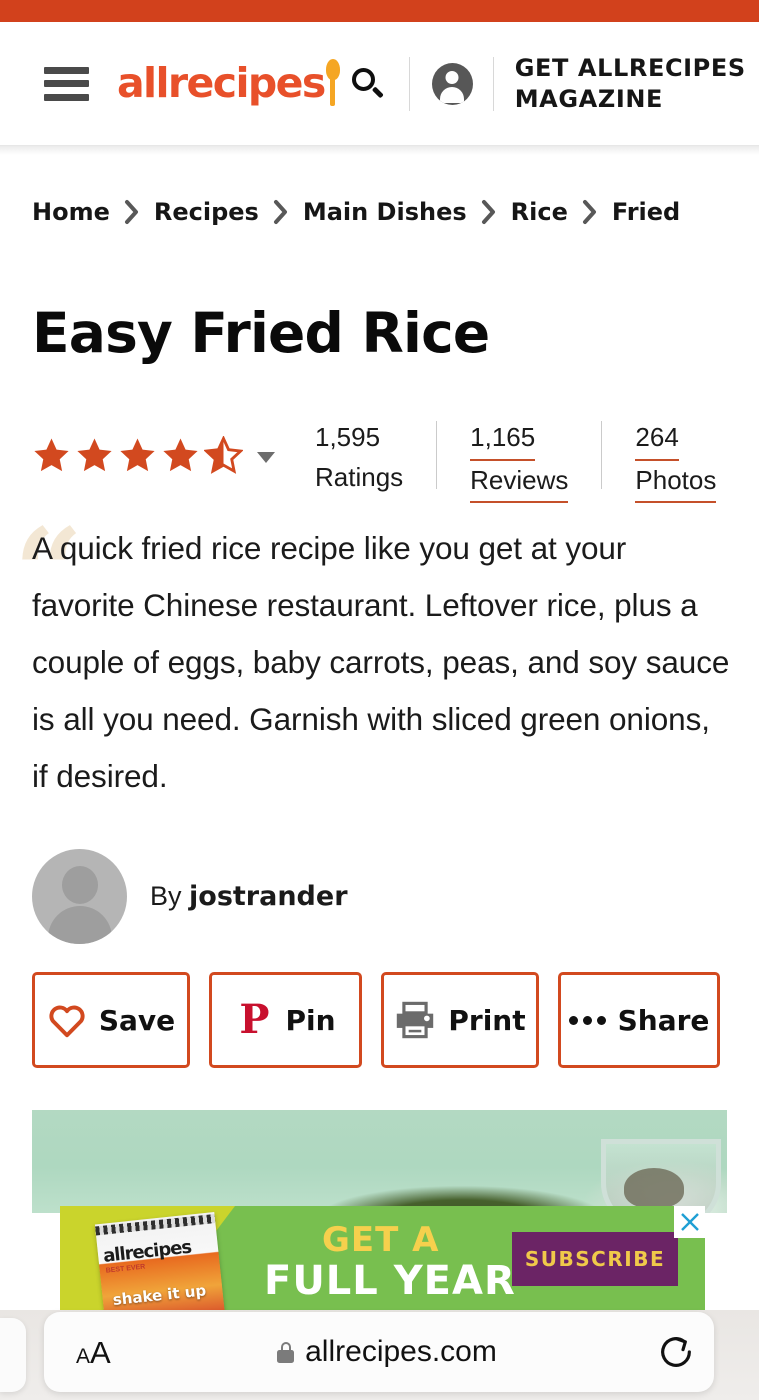 This screenshot has height=1400, width=759. What do you see at coordinates (657, 439) in the screenshot?
I see `photos-count: 264` at bounding box center [657, 439].